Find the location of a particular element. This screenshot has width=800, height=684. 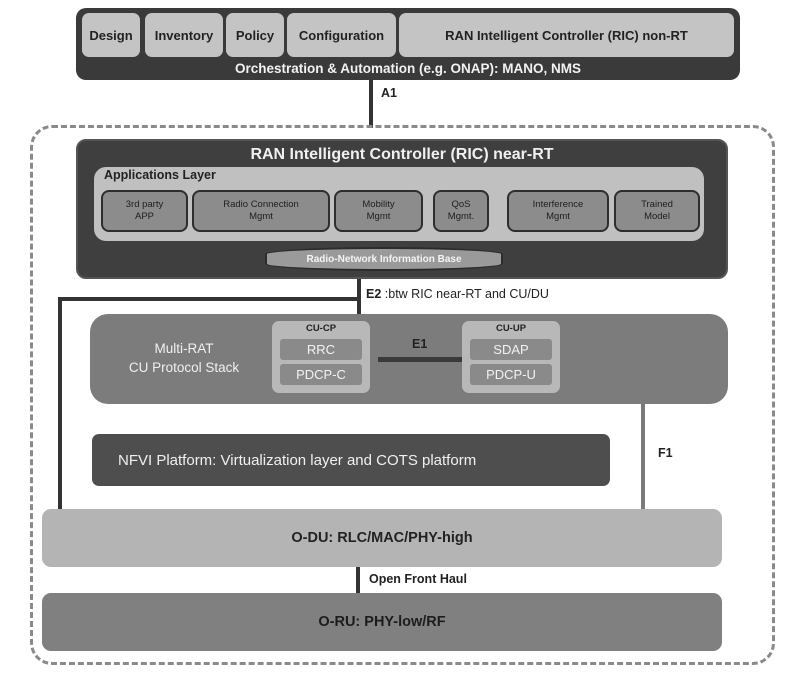

cu-up-title: CU-UP is located at coordinates (511, 328).